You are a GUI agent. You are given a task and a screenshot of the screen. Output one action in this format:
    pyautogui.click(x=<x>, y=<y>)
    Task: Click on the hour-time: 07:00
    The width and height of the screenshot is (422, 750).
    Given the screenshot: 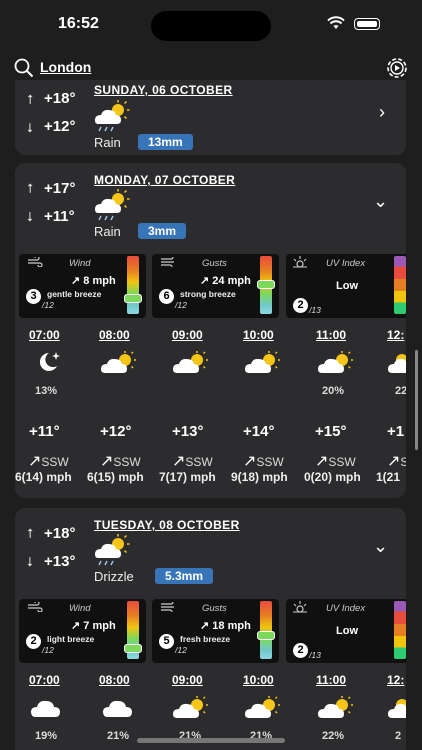 What is the action you would take?
    pyautogui.click(x=44, y=680)
    